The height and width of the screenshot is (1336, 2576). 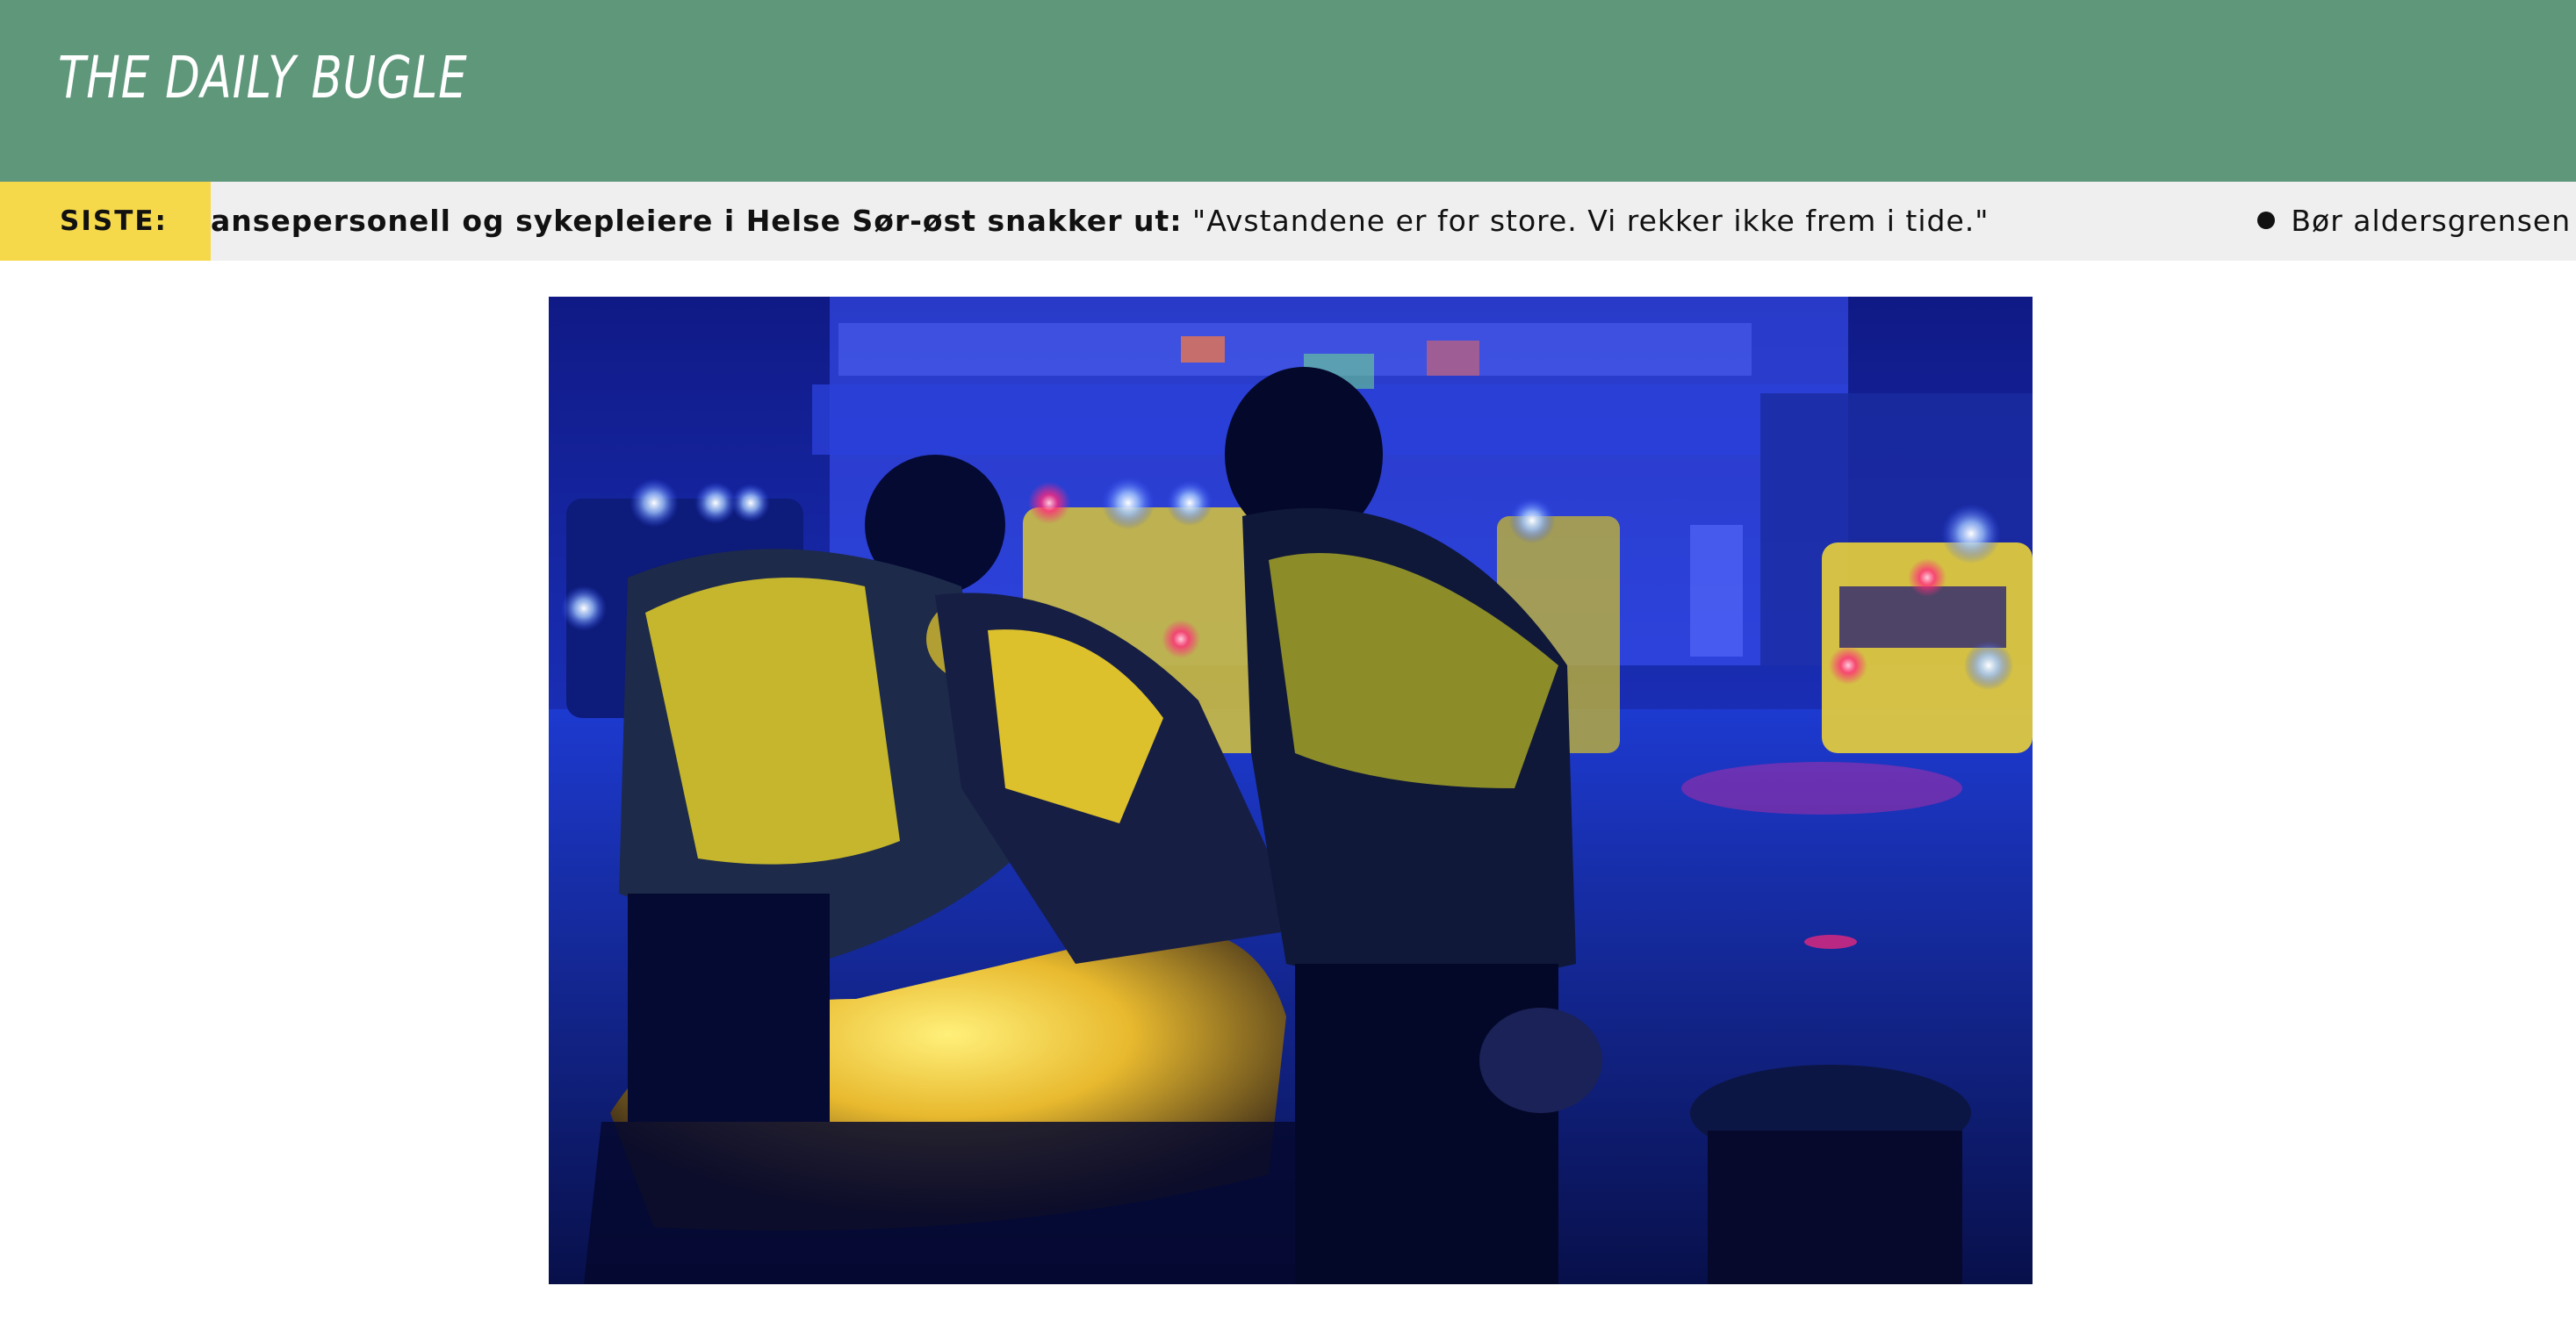 I want to click on site-logo-link: THE DAILY BUGLE, so click(x=262, y=77).